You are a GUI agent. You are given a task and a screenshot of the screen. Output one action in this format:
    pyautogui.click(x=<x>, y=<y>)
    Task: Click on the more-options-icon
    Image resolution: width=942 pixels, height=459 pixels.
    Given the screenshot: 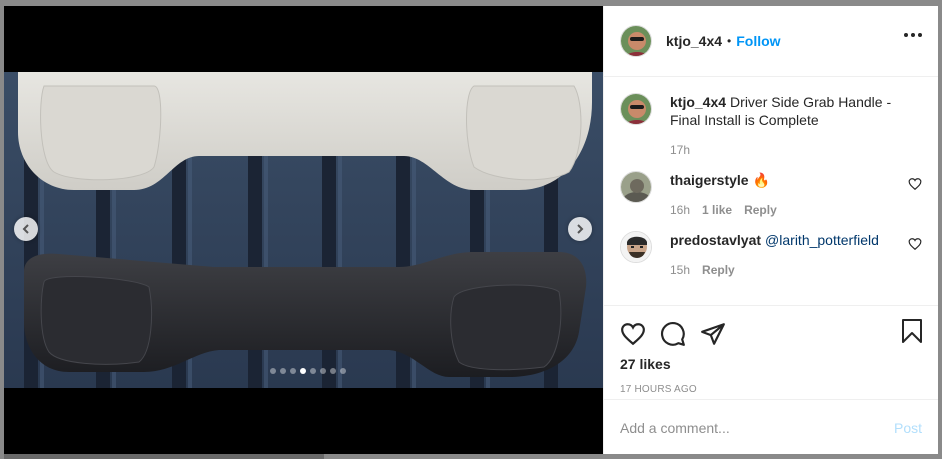 What is the action you would take?
    pyautogui.click(x=913, y=35)
    